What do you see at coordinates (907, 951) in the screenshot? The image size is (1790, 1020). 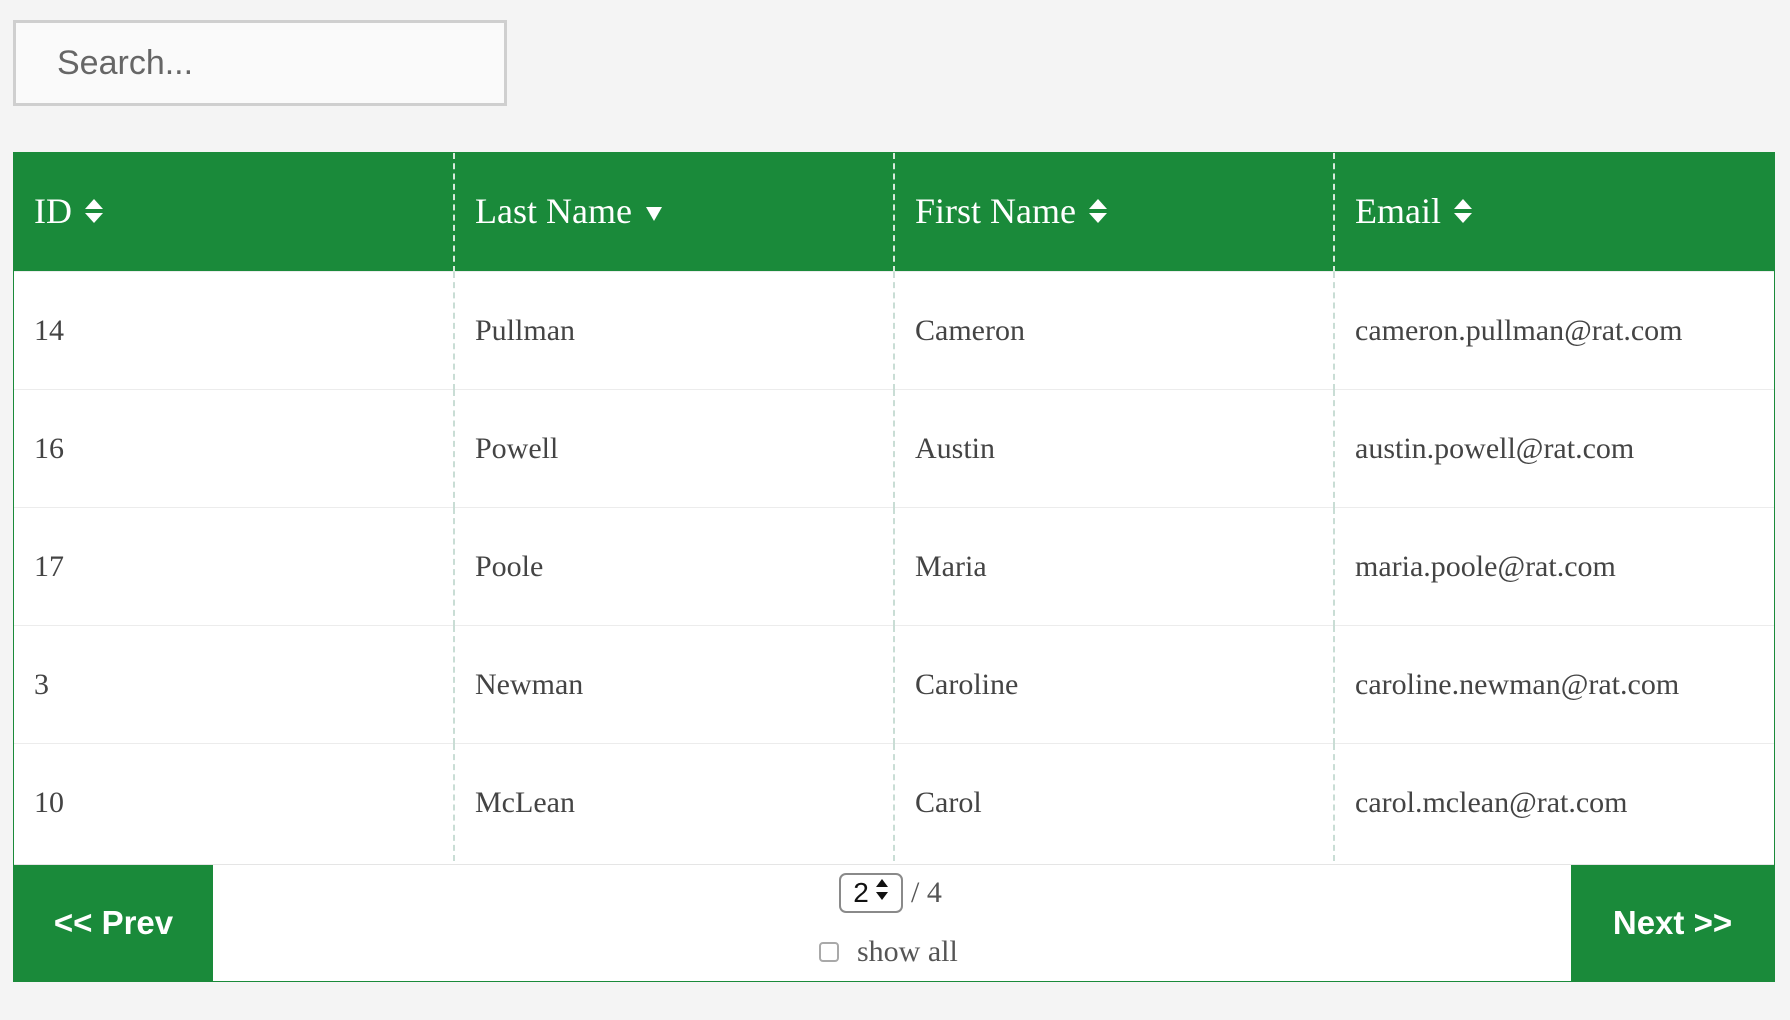 I see `show-all-label: show all` at bounding box center [907, 951].